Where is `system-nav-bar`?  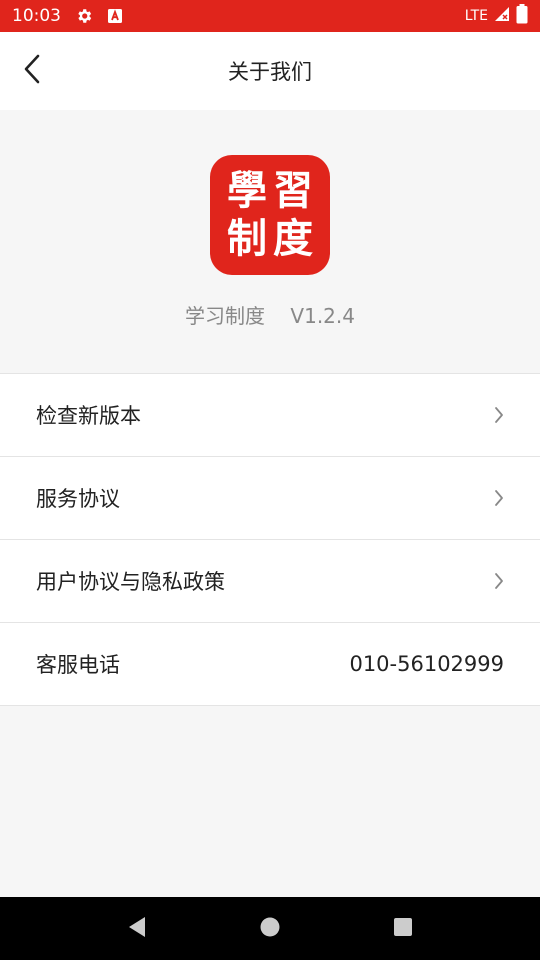
system-nav-bar is located at coordinates (270, 928).